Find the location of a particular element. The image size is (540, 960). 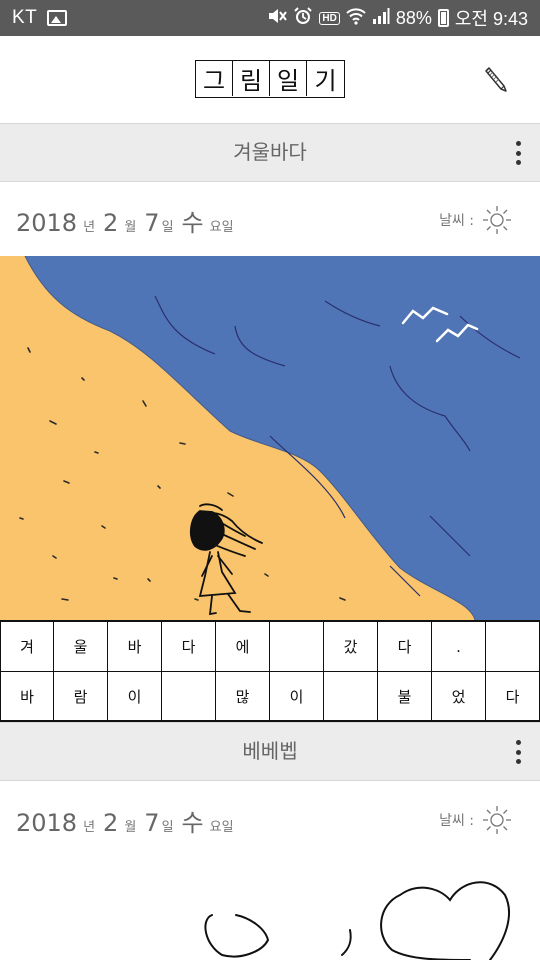

app-title-char: 림 is located at coordinates (251, 78).